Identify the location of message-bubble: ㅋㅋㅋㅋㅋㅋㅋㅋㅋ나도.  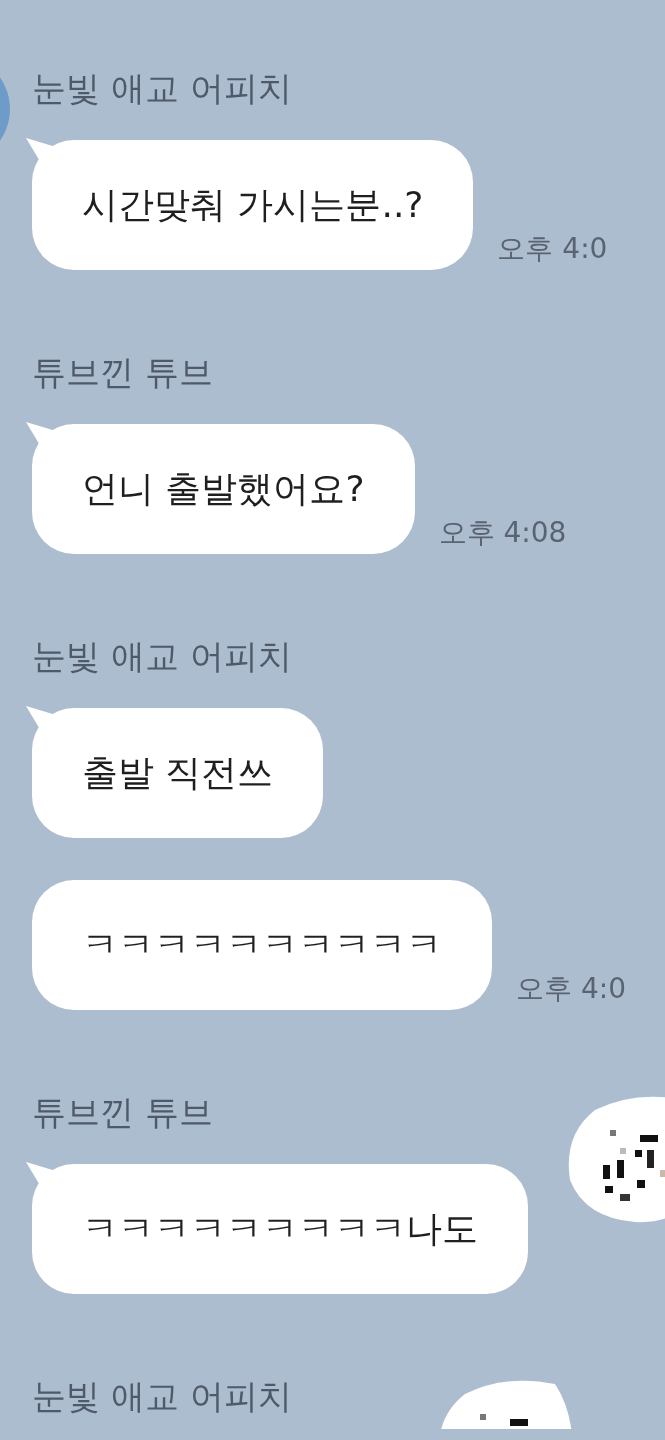
(280, 1229).